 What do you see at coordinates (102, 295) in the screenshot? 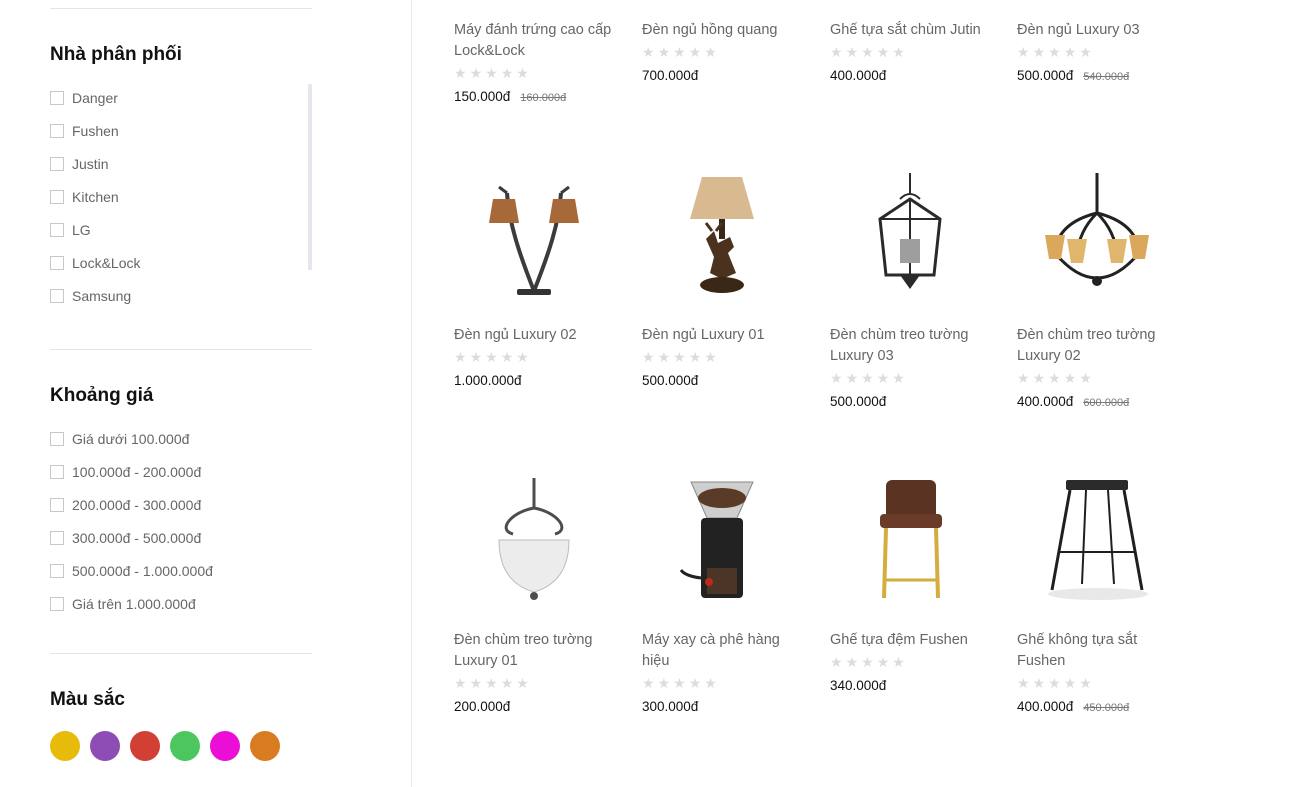
I see `distributor-option-label: Samsung` at bounding box center [102, 295].